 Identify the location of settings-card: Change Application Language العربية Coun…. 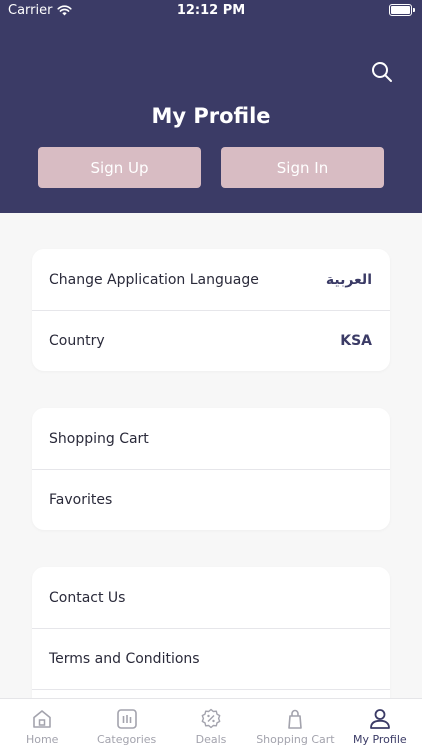
(211, 310).